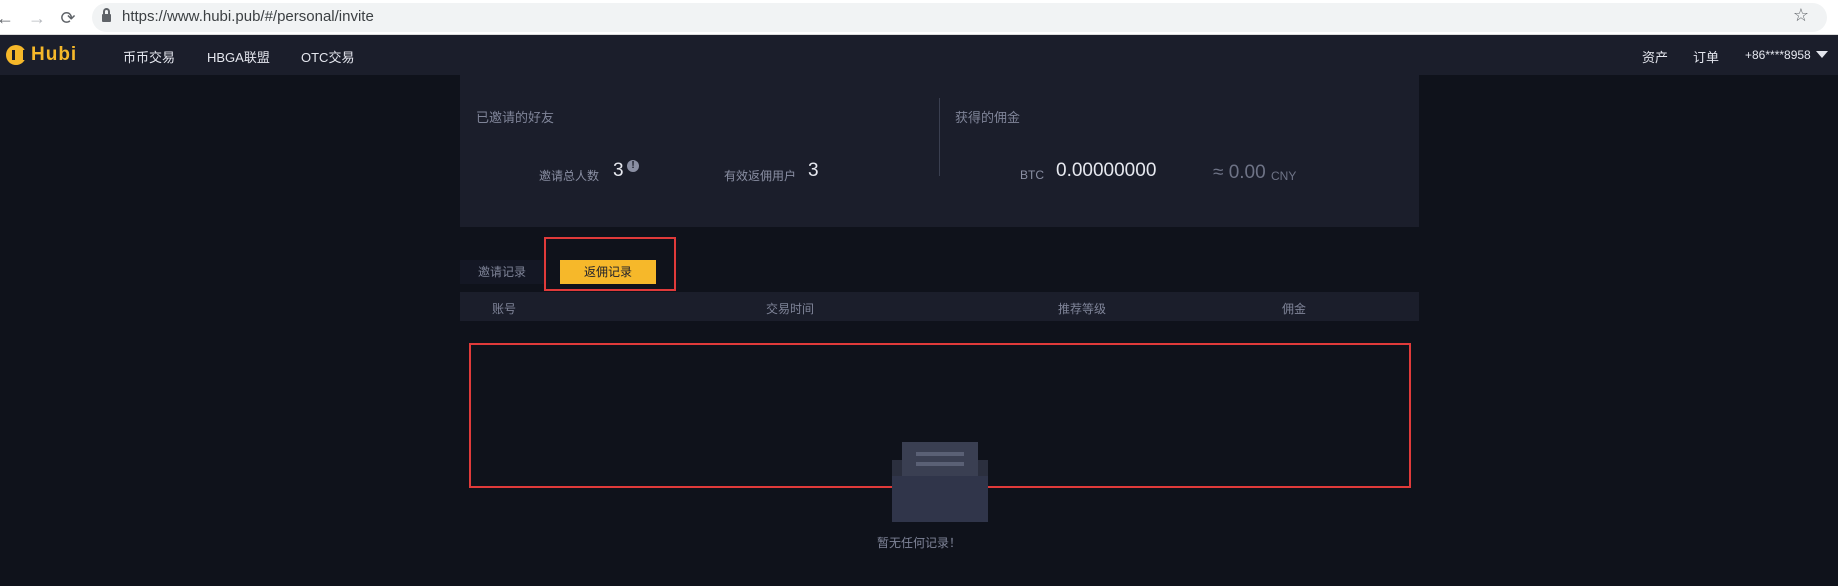 The image size is (1838, 586). Describe the element at coordinates (37, 18) in the screenshot. I see `forward-arrow-icon: →` at that location.